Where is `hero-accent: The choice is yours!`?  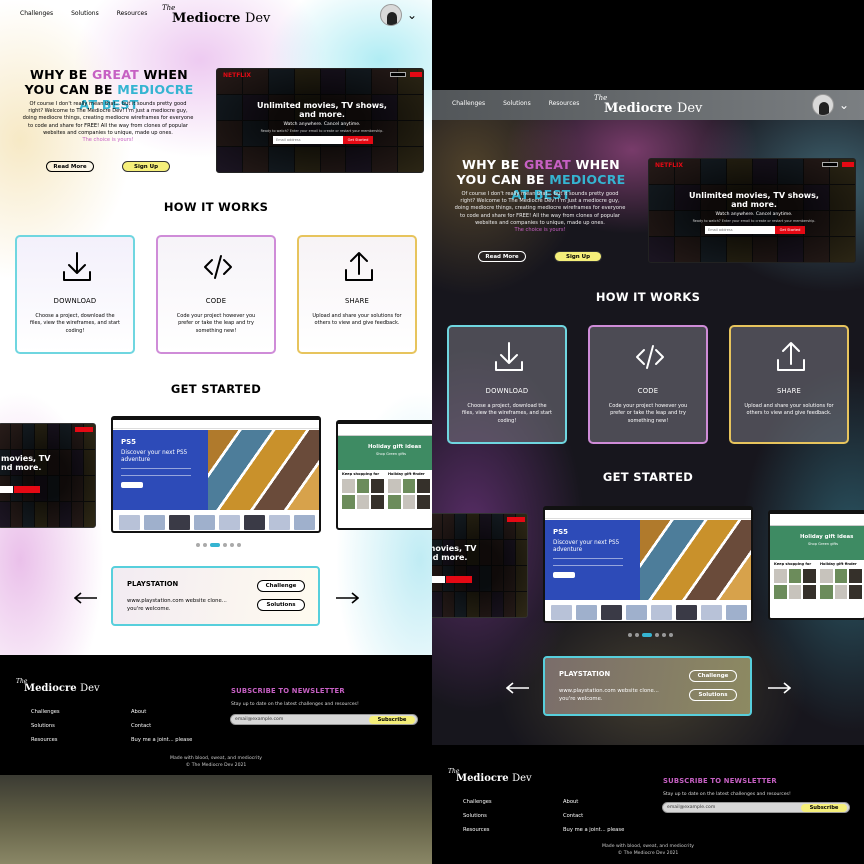 hero-accent: The choice is yours! is located at coordinates (540, 230).